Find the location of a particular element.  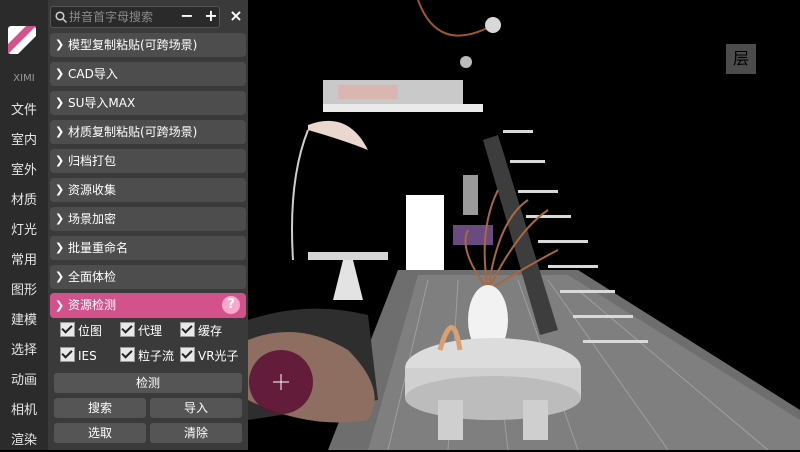

app-logo-icon is located at coordinates (22, 40).